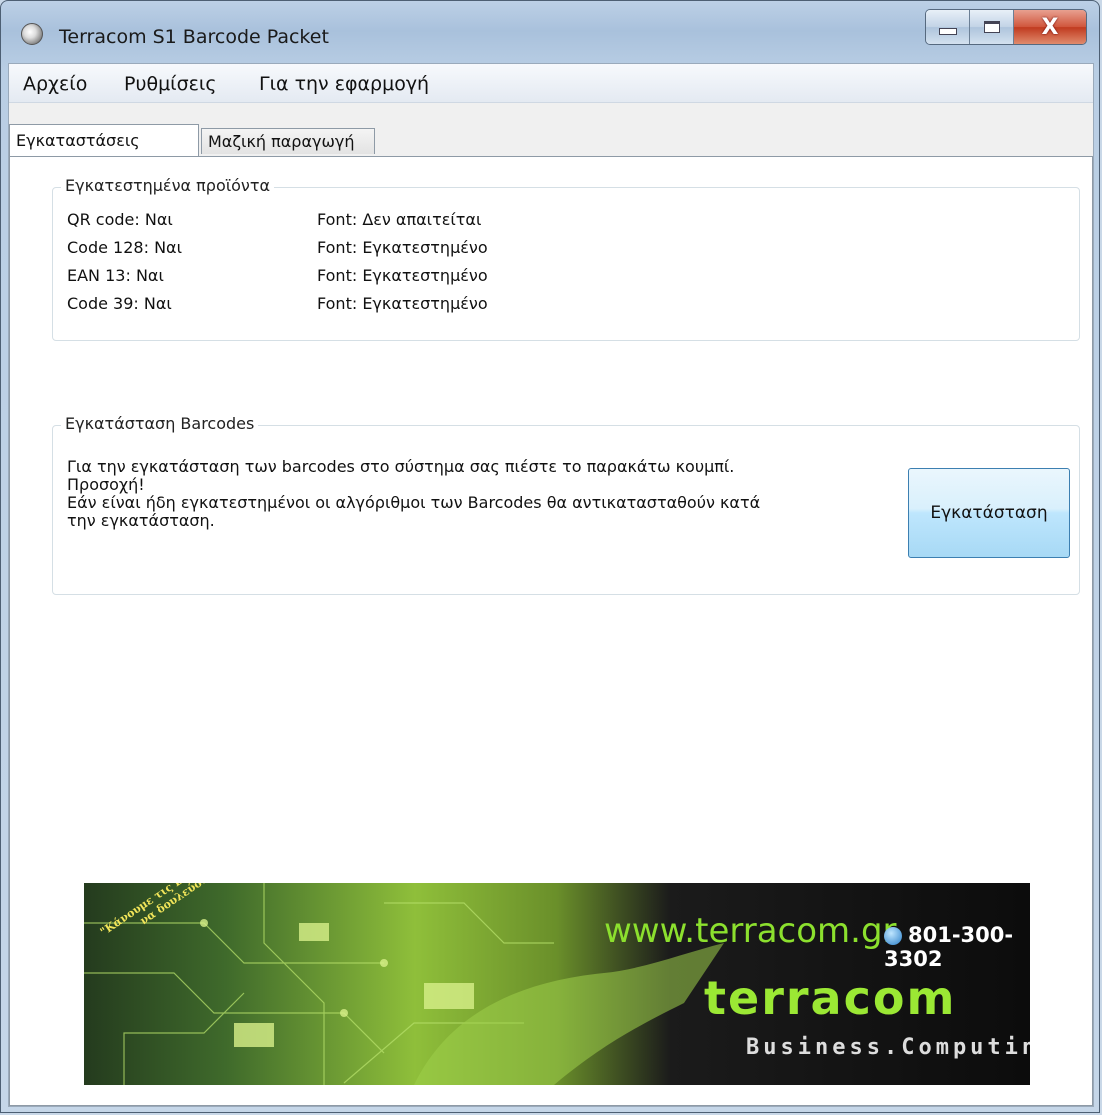 The image size is (1102, 1115). What do you see at coordinates (106, 484) in the screenshot?
I see `install-warning-label: Προσοχή!` at bounding box center [106, 484].